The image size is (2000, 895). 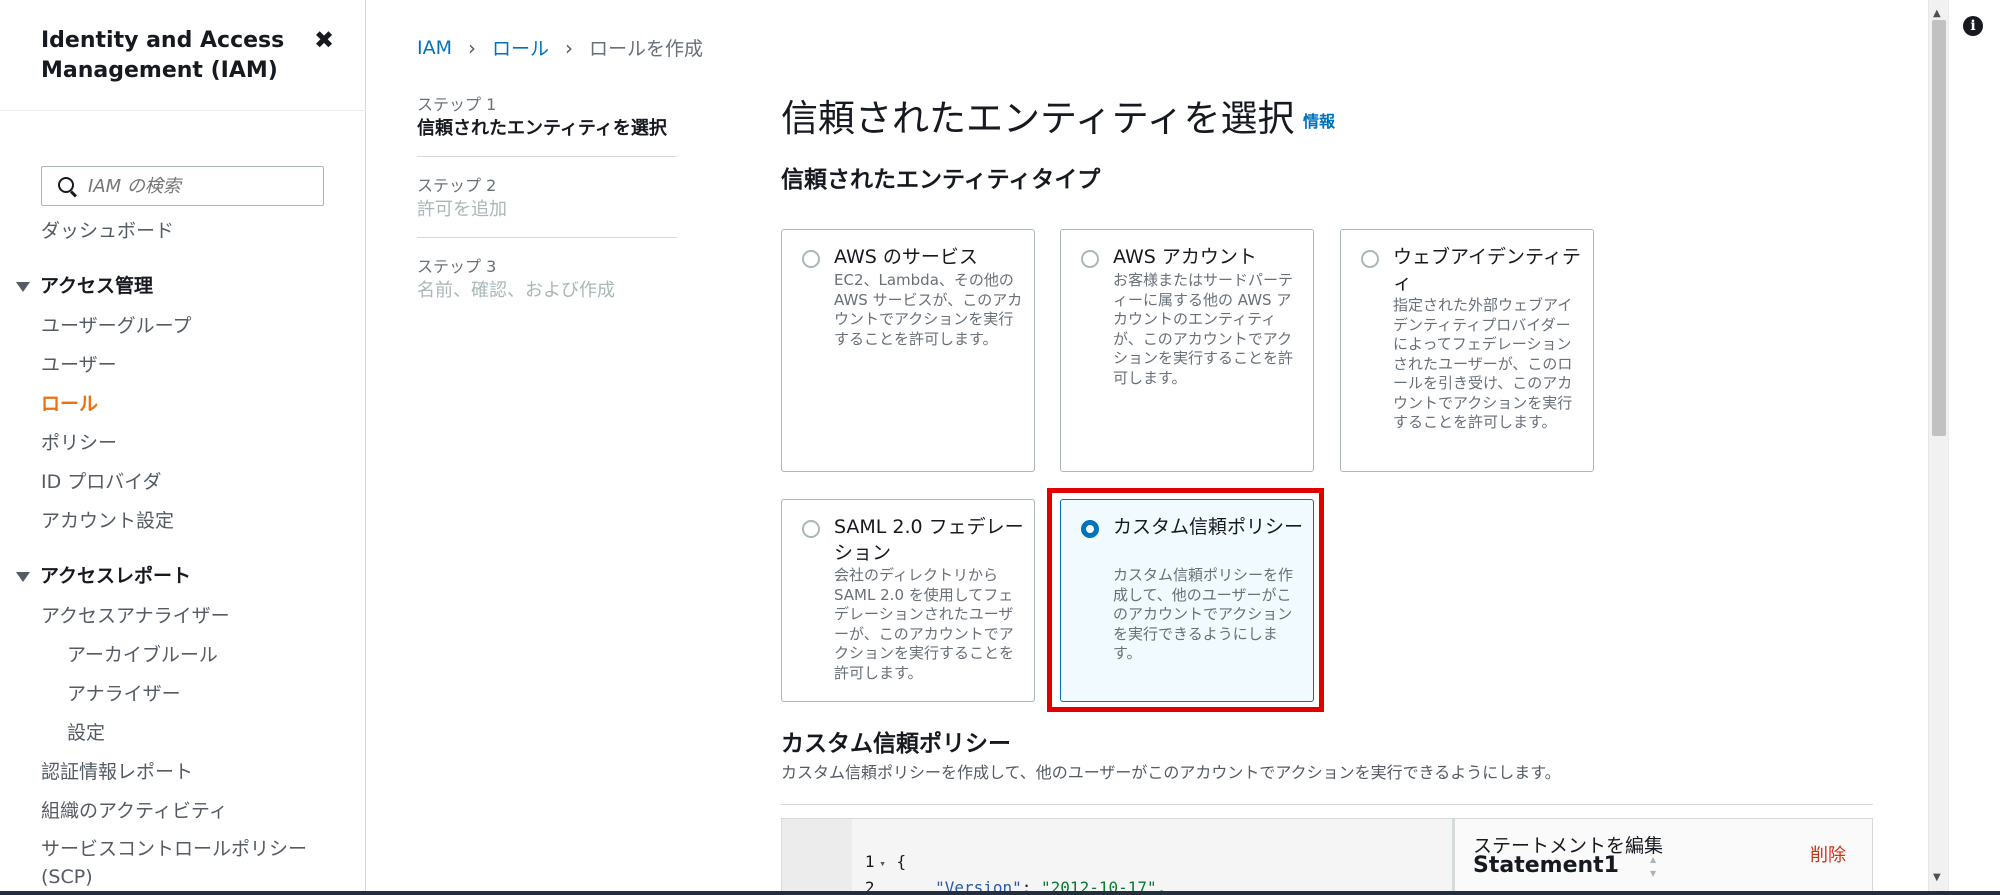 I want to click on radio-button-selected, so click(x=1090, y=529).